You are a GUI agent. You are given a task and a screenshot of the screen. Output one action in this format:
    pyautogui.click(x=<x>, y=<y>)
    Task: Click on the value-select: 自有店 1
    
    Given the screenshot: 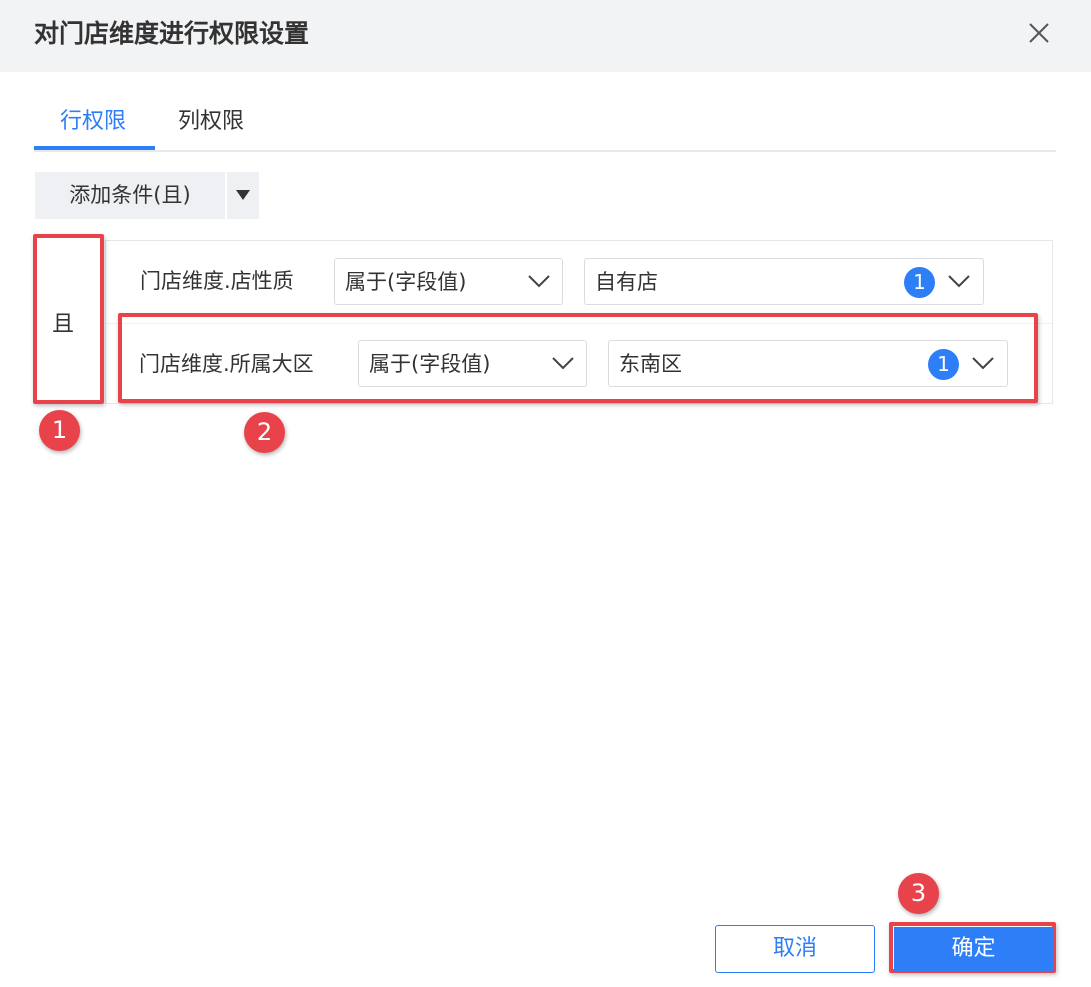 What is the action you would take?
    pyautogui.click(x=784, y=281)
    